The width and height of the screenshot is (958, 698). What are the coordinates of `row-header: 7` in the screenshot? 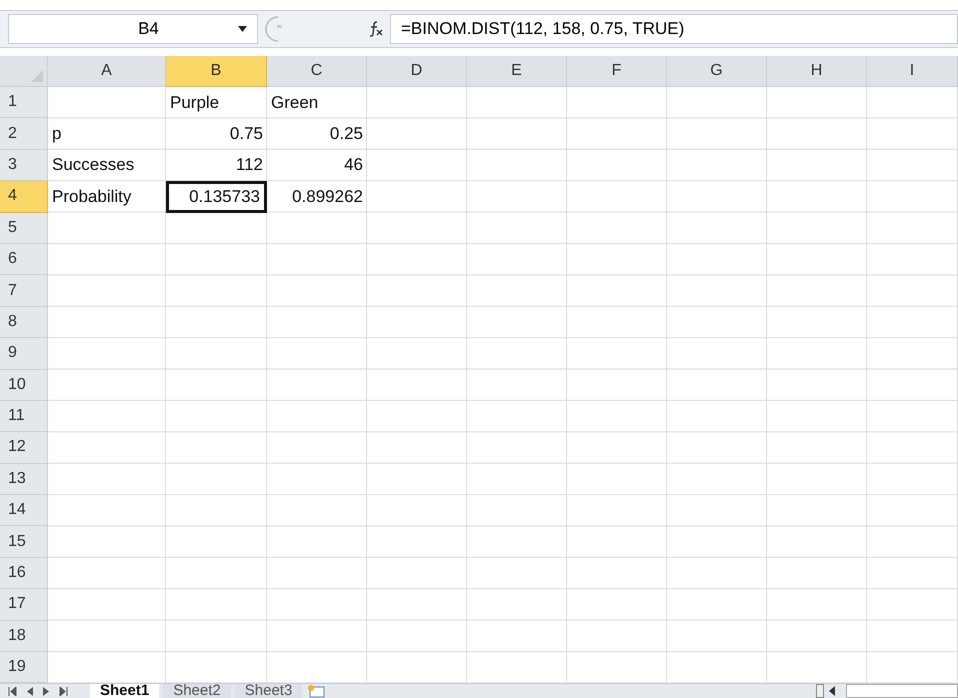 It's located at (24, 291).